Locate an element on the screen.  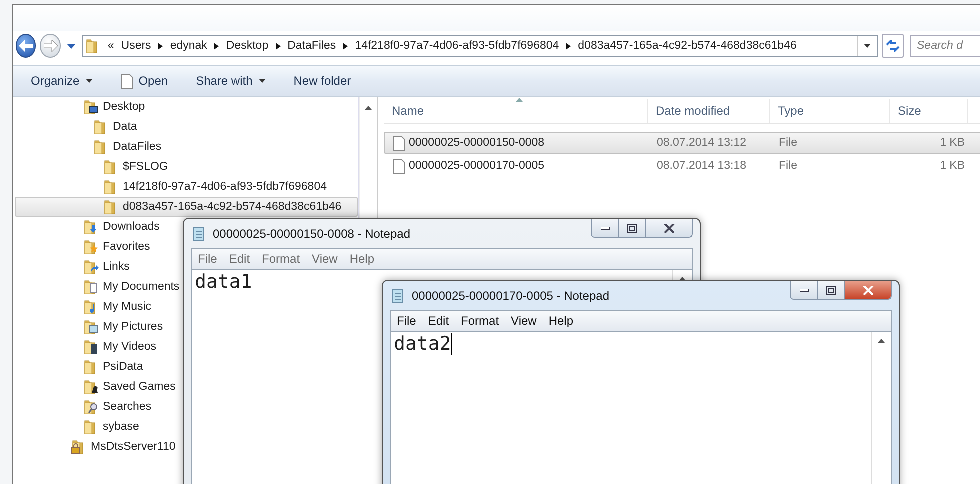
file-name: 00000025-00000170-0005 is located at coordinates (477, 166).